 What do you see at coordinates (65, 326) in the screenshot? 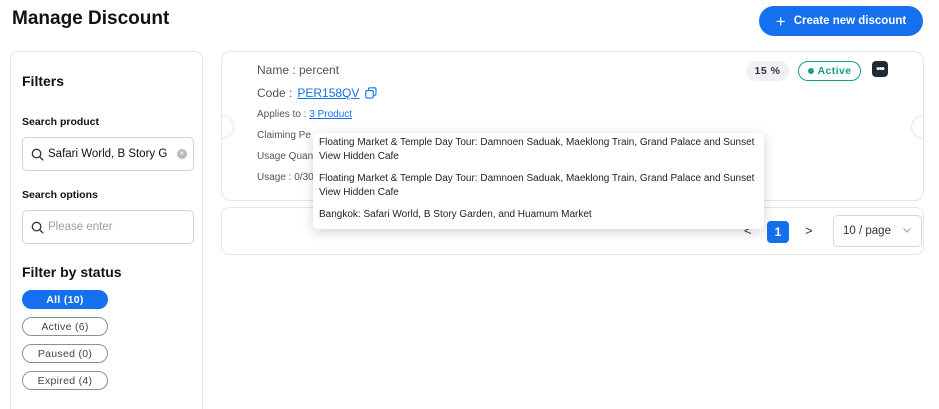
I see `status-filter-active: Active (6)` at bounding box center [65, 326].